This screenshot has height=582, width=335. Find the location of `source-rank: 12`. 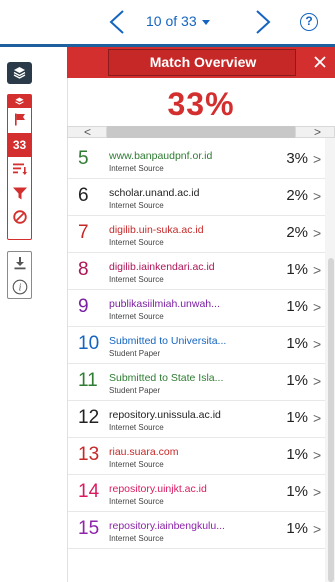

source-rank: 12 is located at coordinates (89, 417).